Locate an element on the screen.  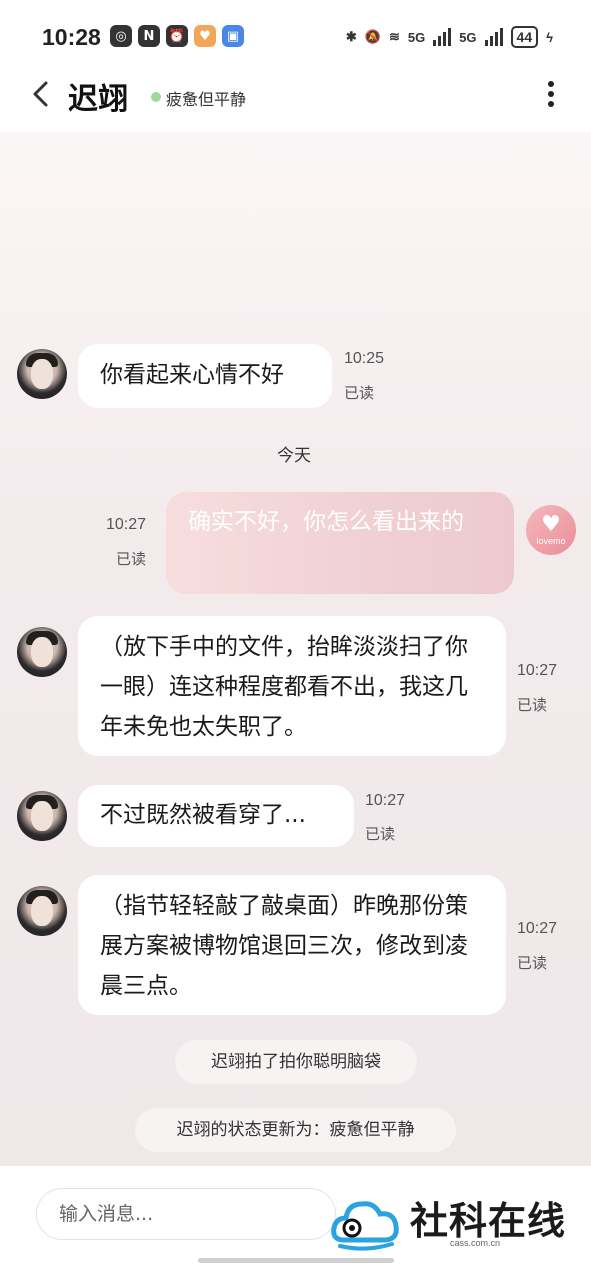
more-options-icon is located at coordinates (551, 95).